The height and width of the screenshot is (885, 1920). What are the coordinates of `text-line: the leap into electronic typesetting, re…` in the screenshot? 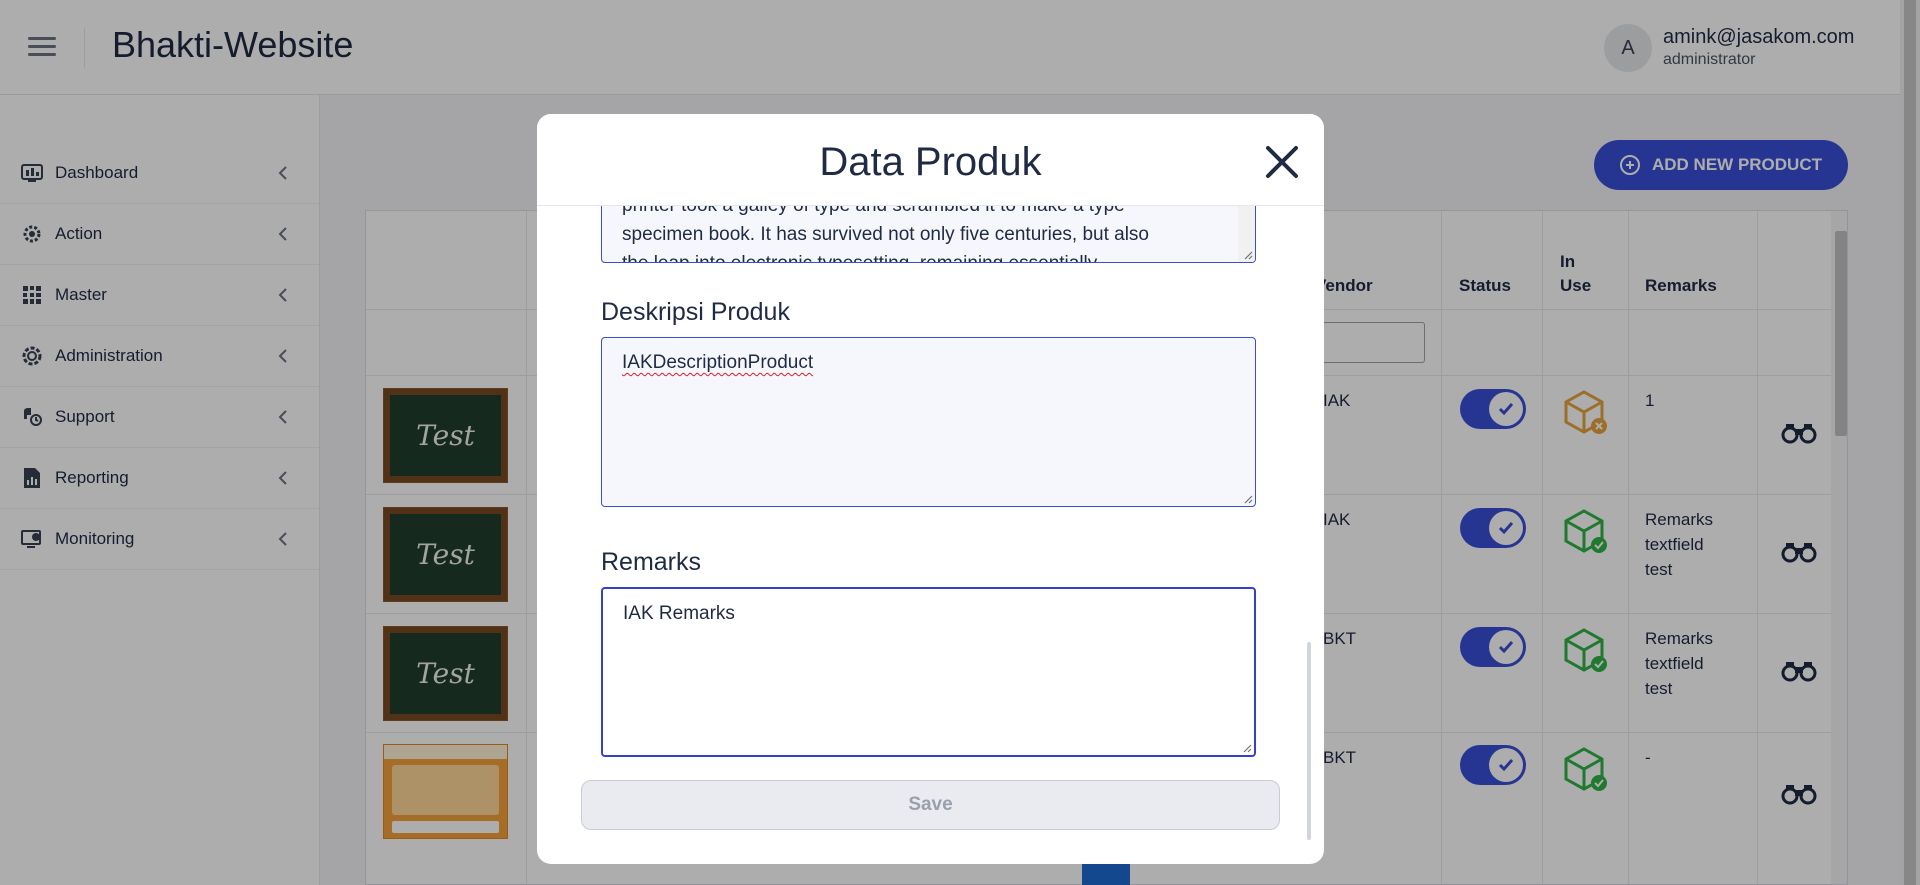 It's located at (917, 255).